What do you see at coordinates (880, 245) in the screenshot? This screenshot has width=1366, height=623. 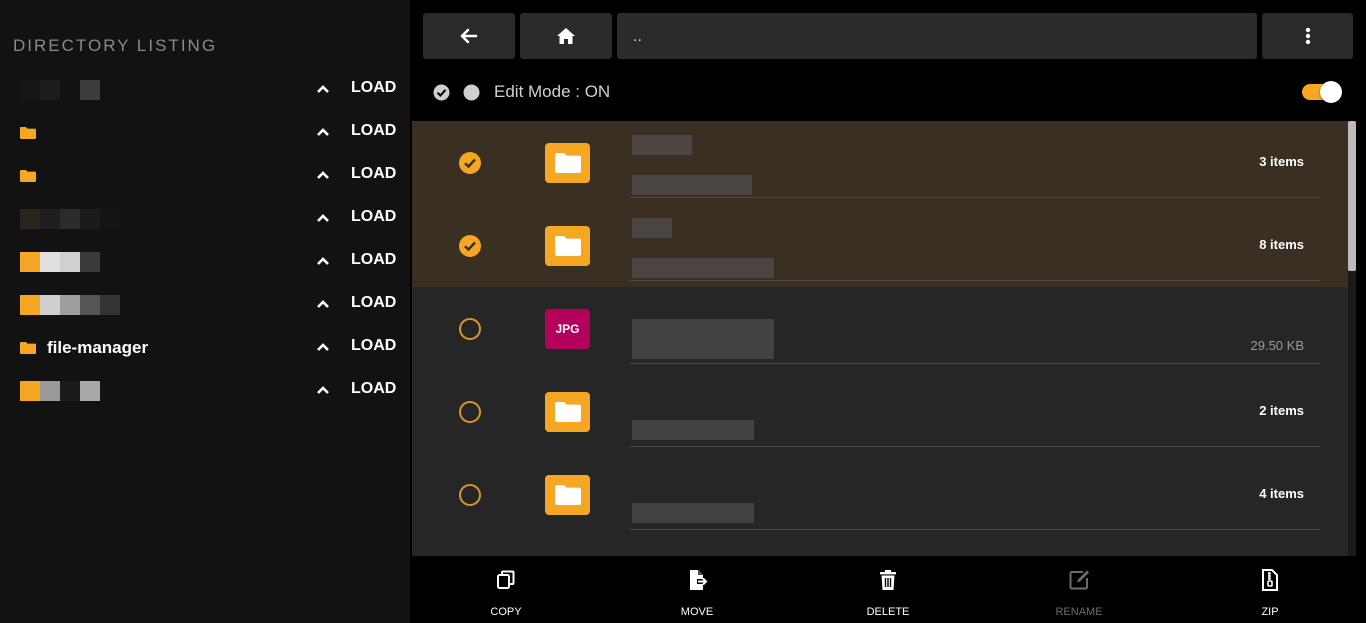 I see `file-row: 8 items` at bounding box center [880, 245].